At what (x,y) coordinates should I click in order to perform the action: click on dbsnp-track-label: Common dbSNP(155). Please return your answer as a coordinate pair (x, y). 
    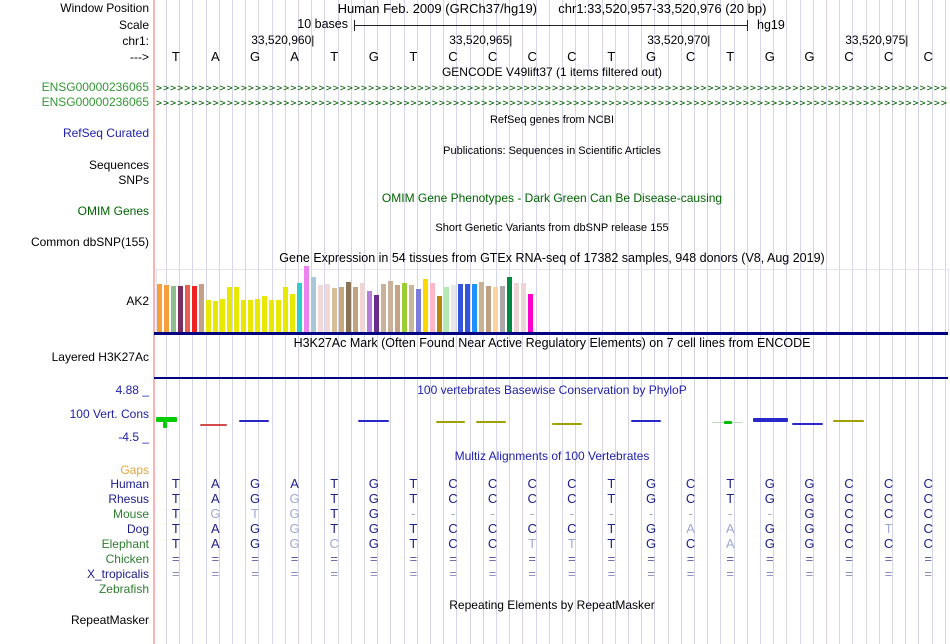
    Looking at the image, I should click on (90, 242).